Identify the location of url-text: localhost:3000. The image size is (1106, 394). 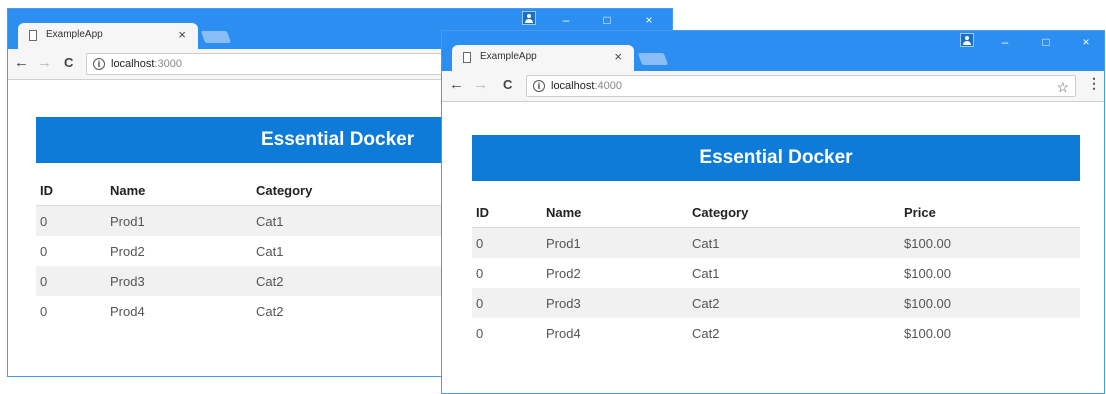
(146, 64).